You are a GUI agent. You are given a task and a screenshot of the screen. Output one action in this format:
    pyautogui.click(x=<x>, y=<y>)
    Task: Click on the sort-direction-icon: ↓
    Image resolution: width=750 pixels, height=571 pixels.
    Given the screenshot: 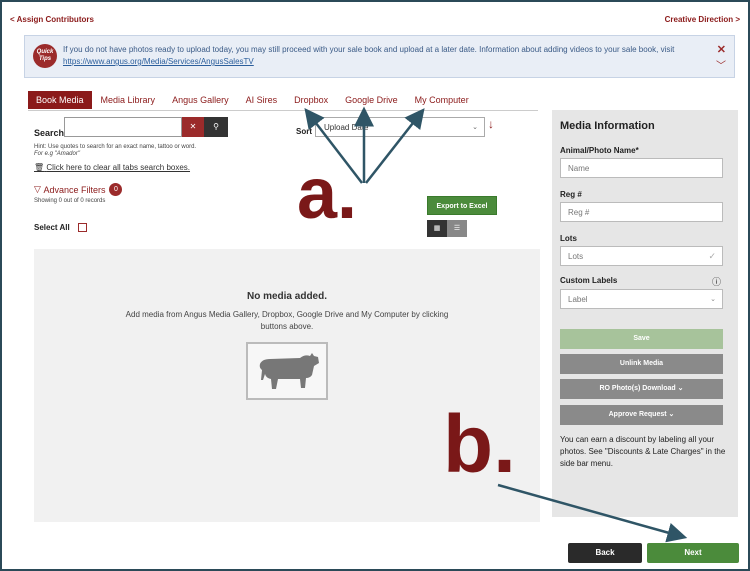 What is the action you would take?
    pyautogui.click(x=491, y=124)
    